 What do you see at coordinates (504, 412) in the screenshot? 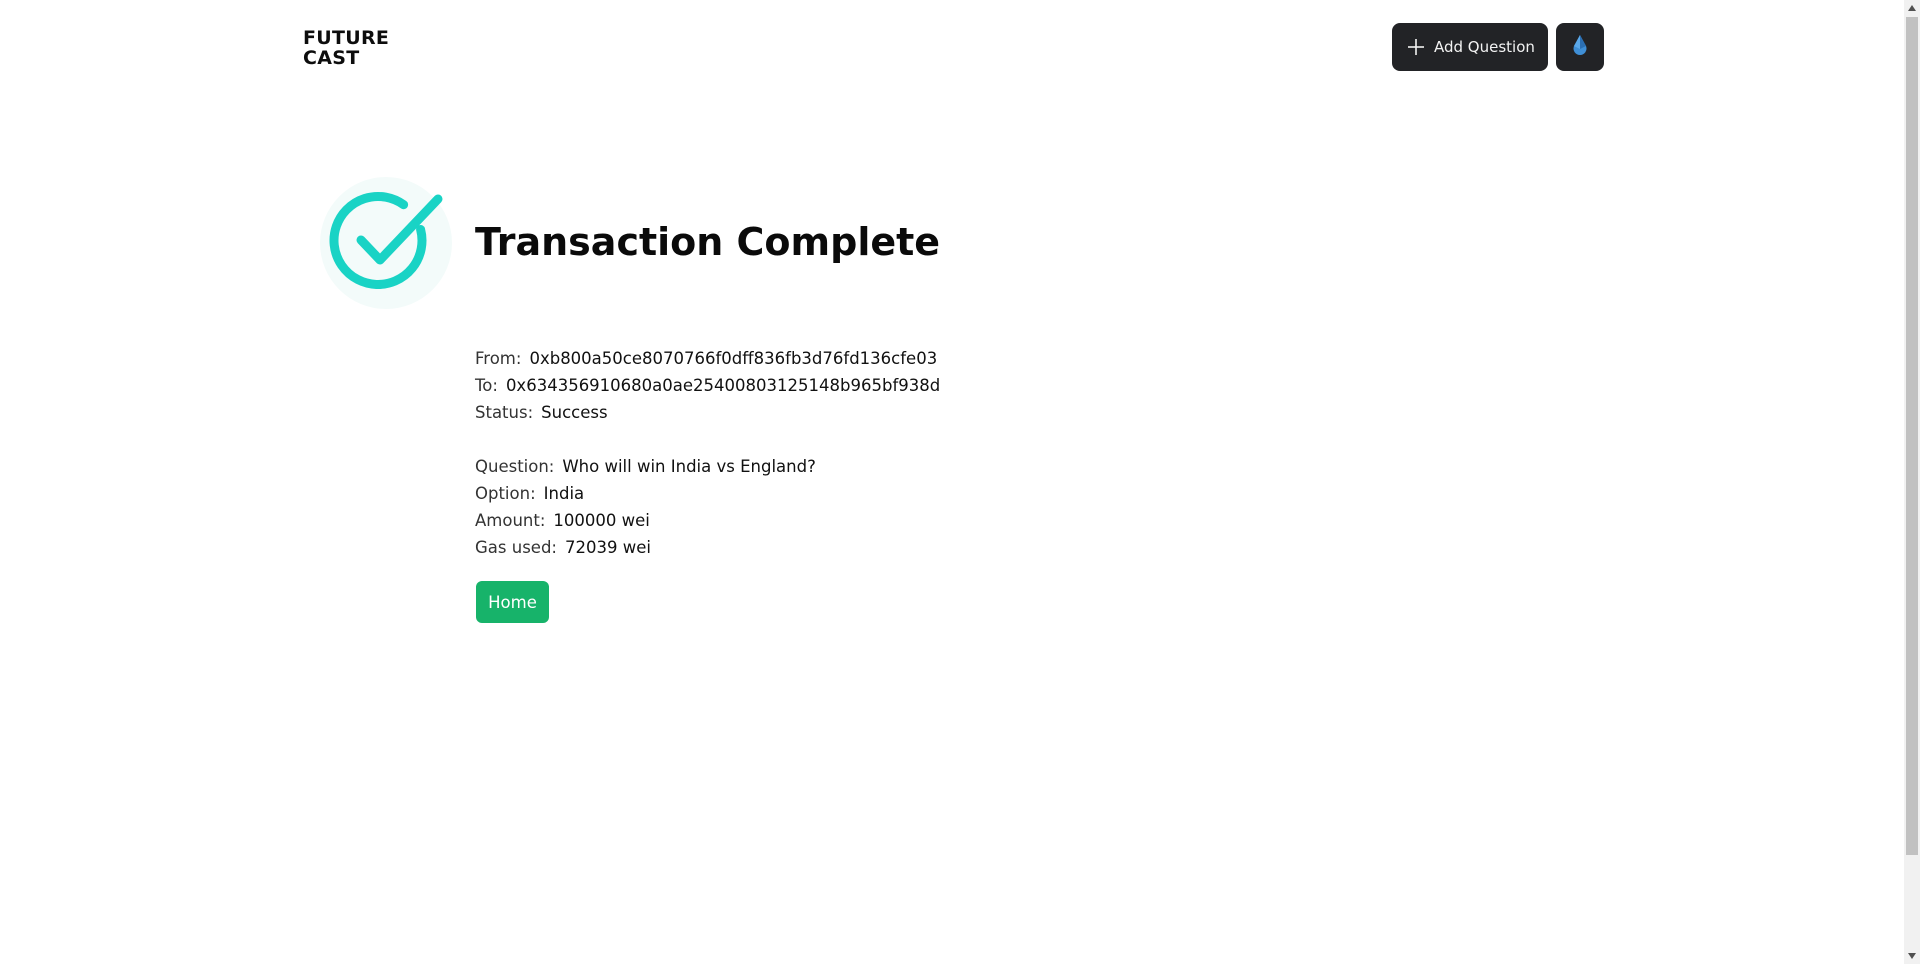
I see `status-label: Status:` at bounding box center [504, 412].